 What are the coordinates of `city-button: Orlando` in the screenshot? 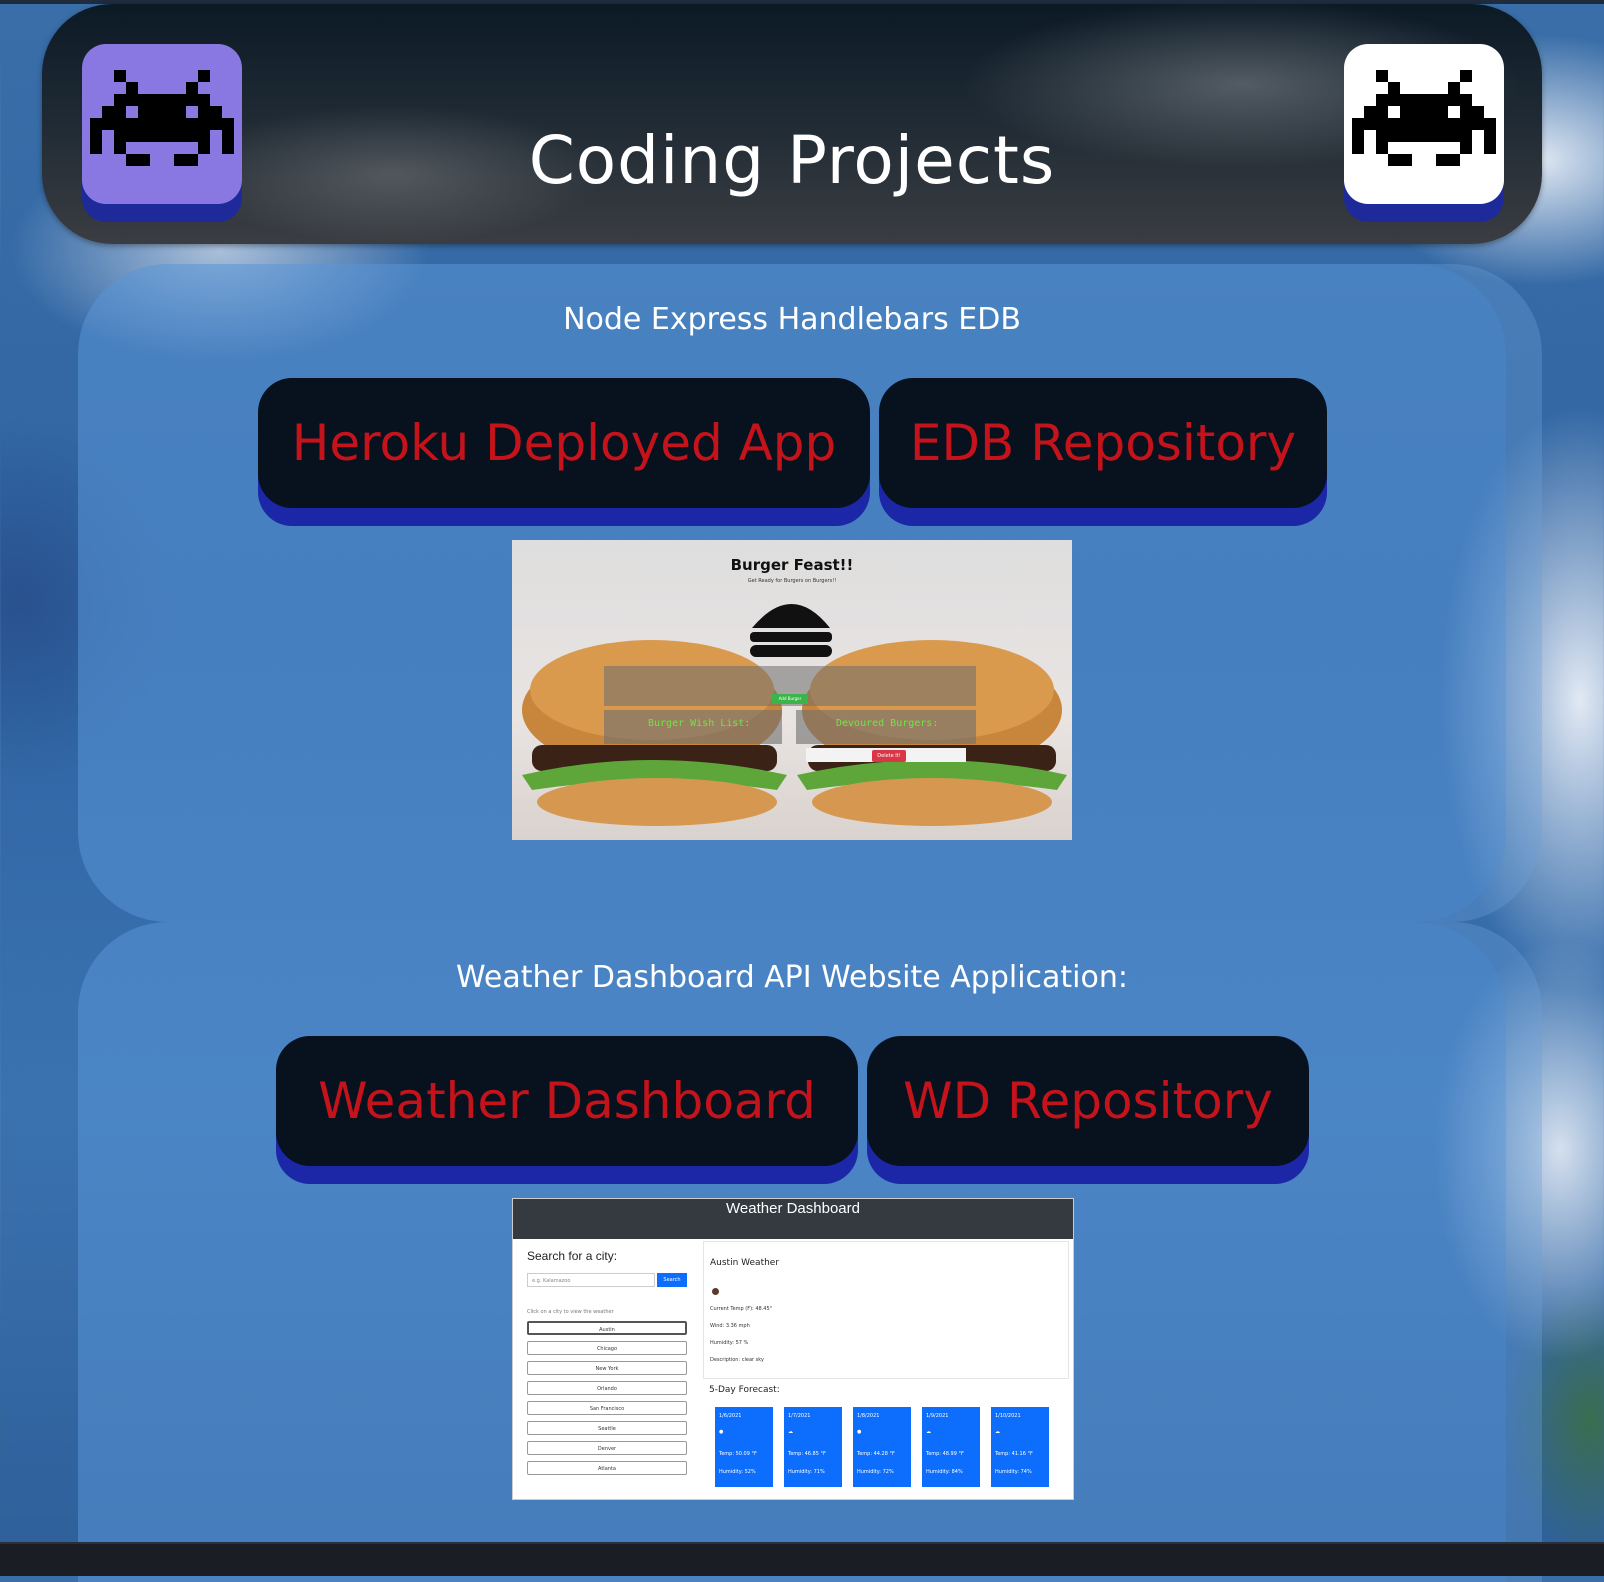 It's located at (607, 1388).